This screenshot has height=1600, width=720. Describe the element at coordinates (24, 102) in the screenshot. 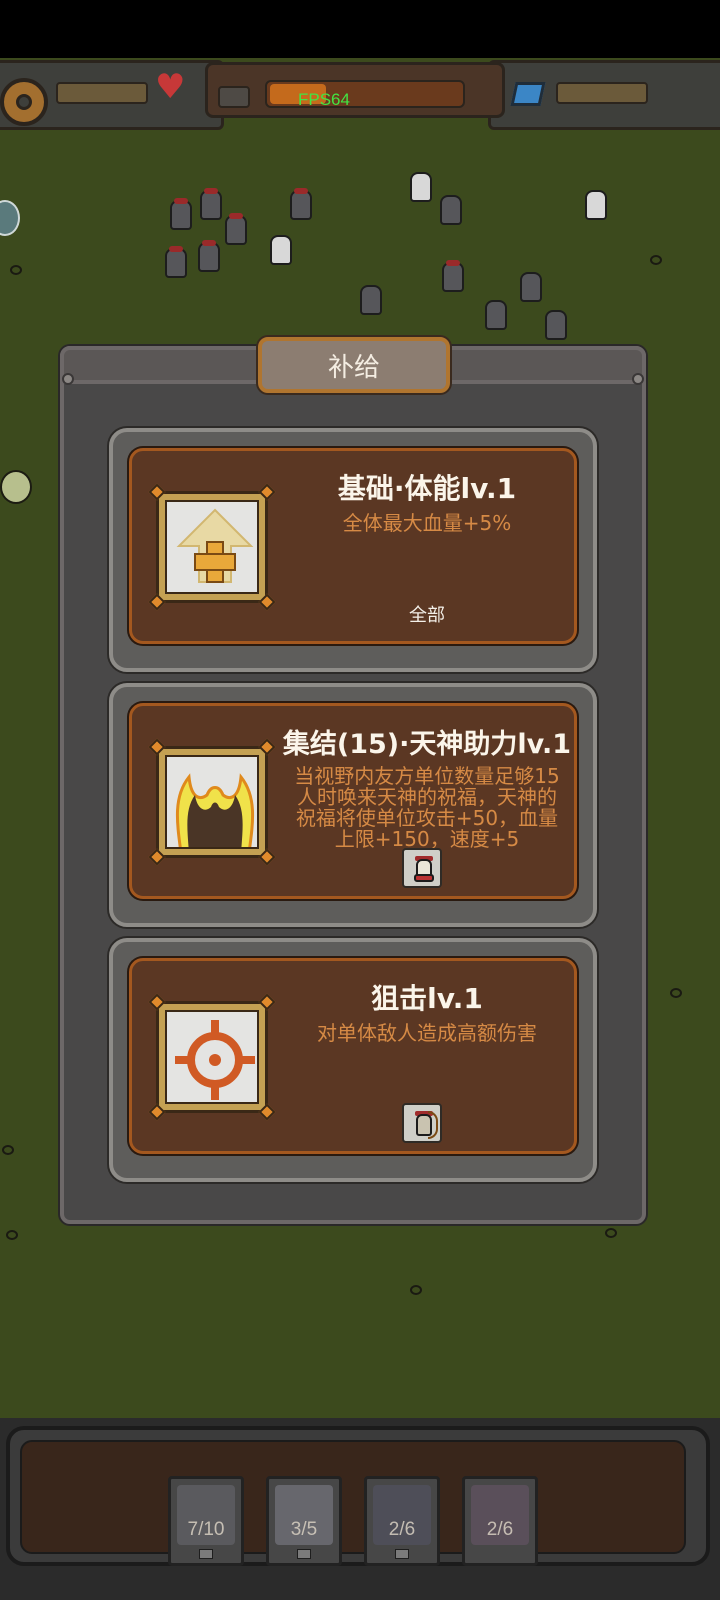

I see `gear-icon` at that location.